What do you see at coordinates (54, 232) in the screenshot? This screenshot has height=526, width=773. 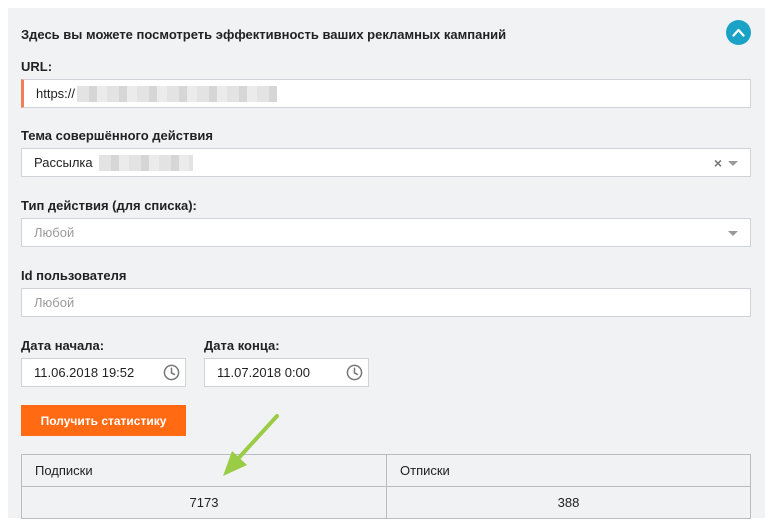 I see `action-type-placeholder: Любой` at bounding box center [54, 232].